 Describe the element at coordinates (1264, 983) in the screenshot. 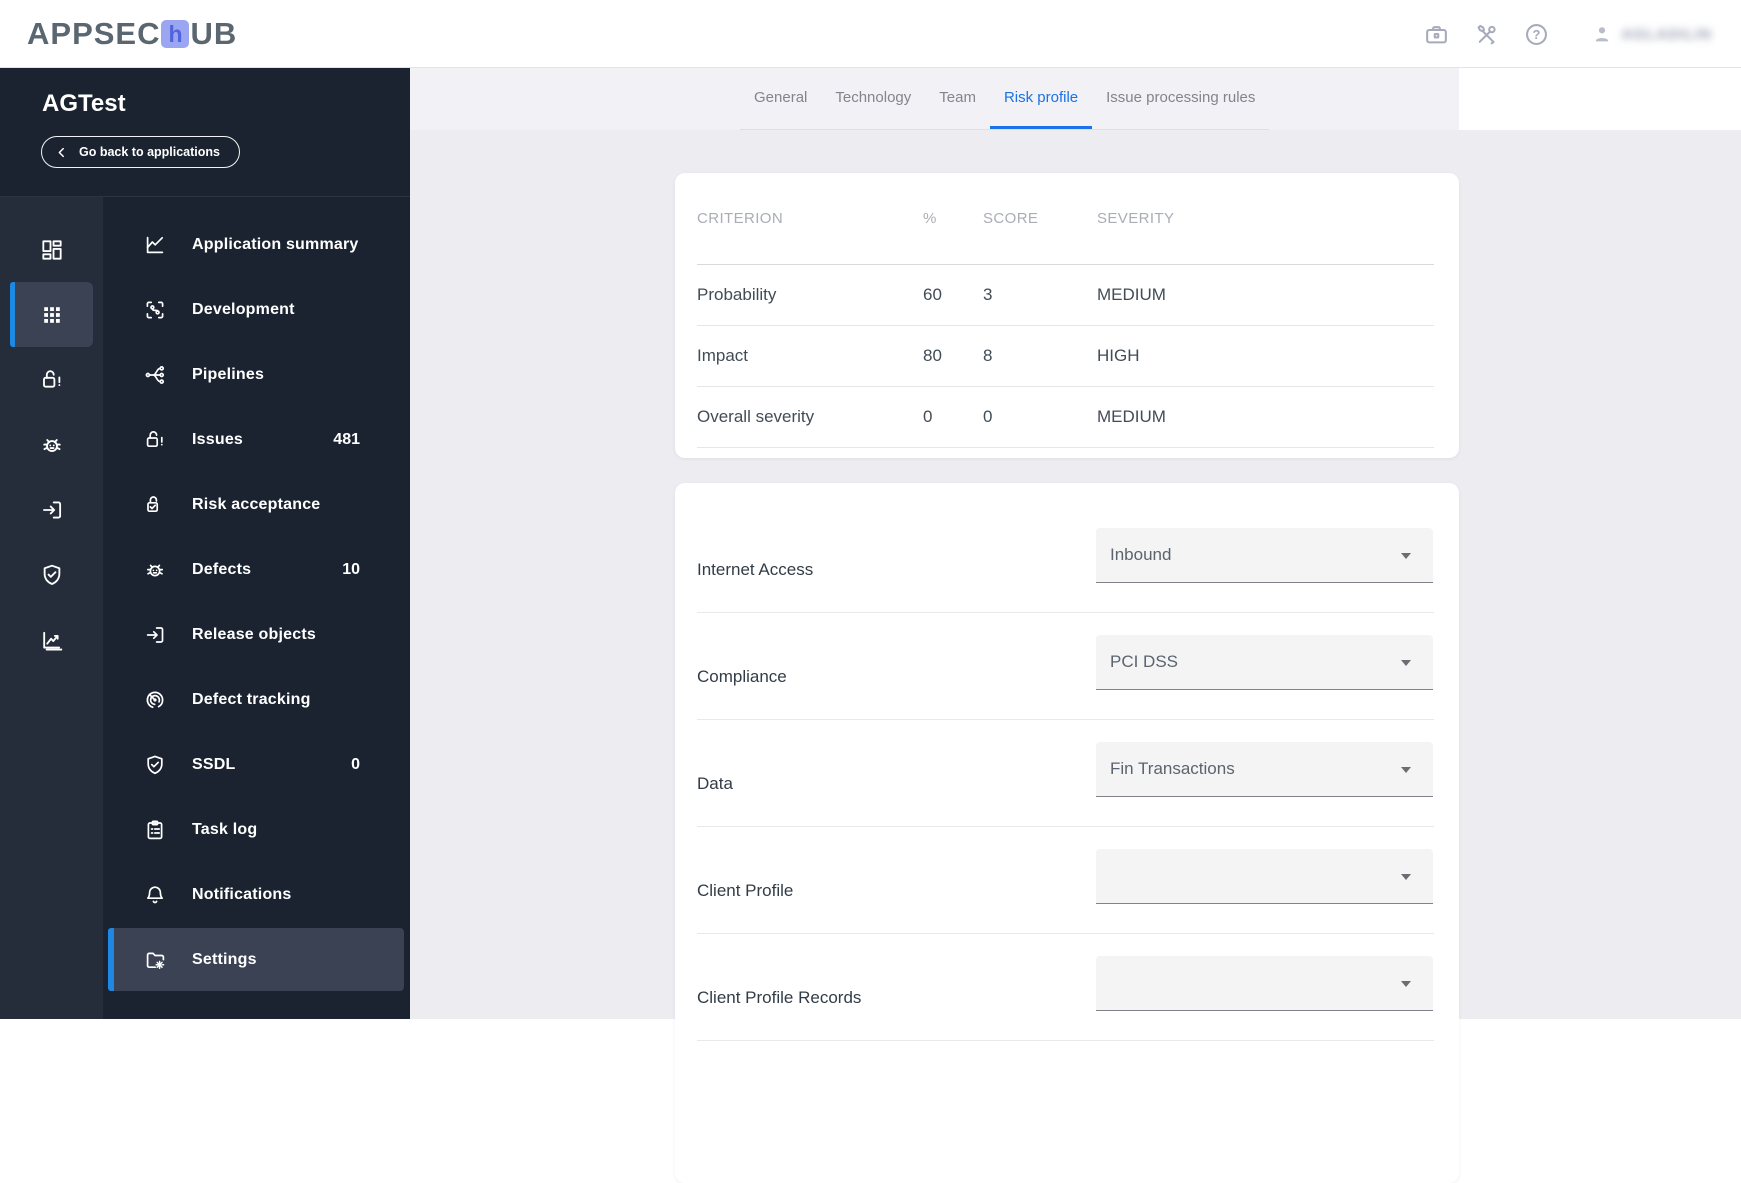

I see `client-profile-records-select` at that location.